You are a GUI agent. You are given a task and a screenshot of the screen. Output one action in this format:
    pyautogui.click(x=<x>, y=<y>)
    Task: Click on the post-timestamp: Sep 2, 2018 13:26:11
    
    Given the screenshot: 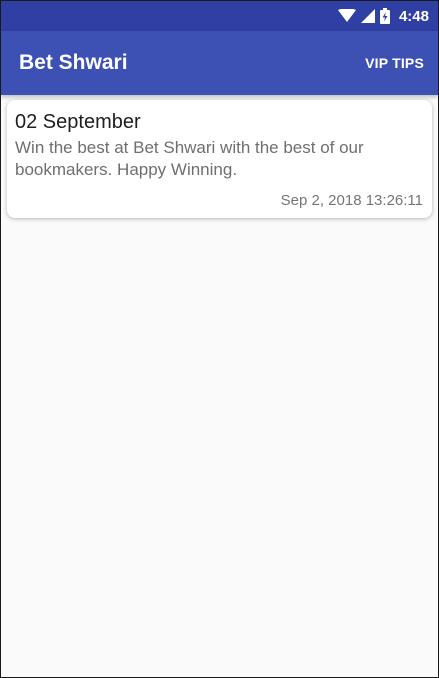 What is the action you would take?
    pyautogui.click(x=351, y=200)
    